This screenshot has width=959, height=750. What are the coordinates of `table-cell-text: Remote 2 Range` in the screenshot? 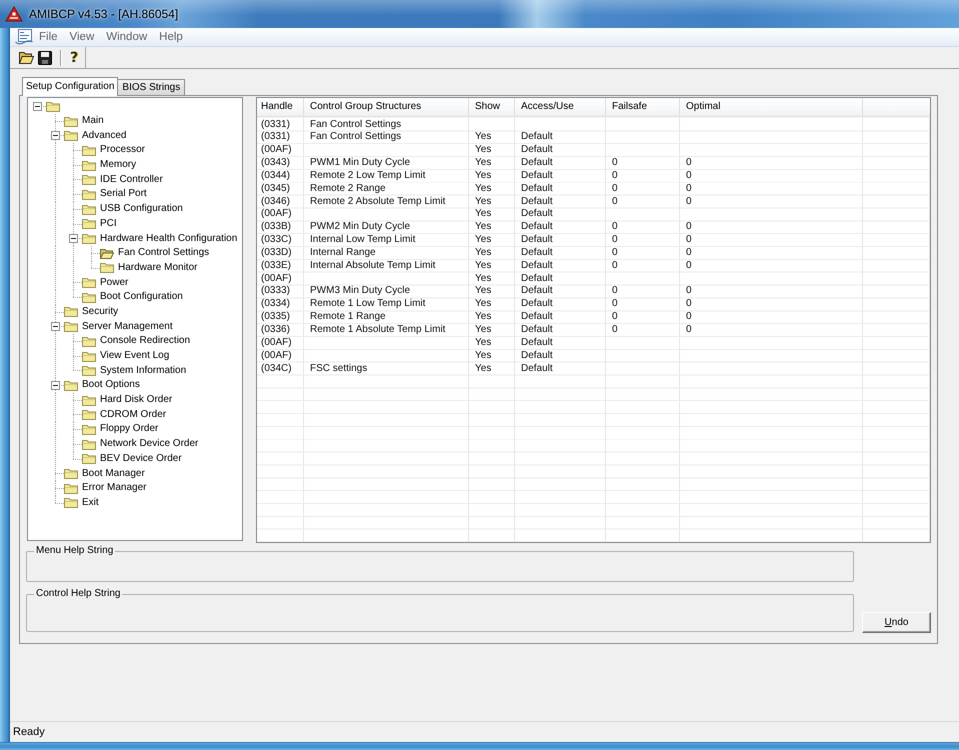 It's located at (348, 189).